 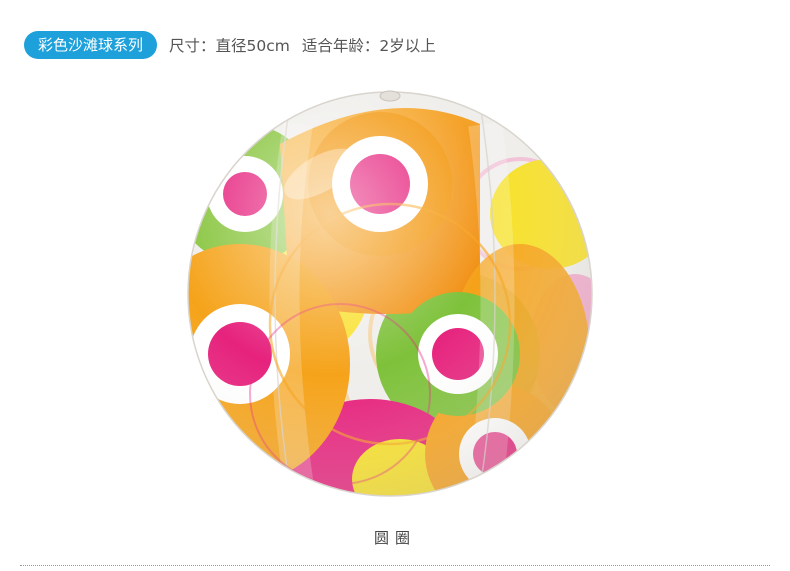 What do you see at coordinates (91, 45) in the screenshot?
I see `series-badge: 彩色沙滩球系列` at bounding box center [91, 45].